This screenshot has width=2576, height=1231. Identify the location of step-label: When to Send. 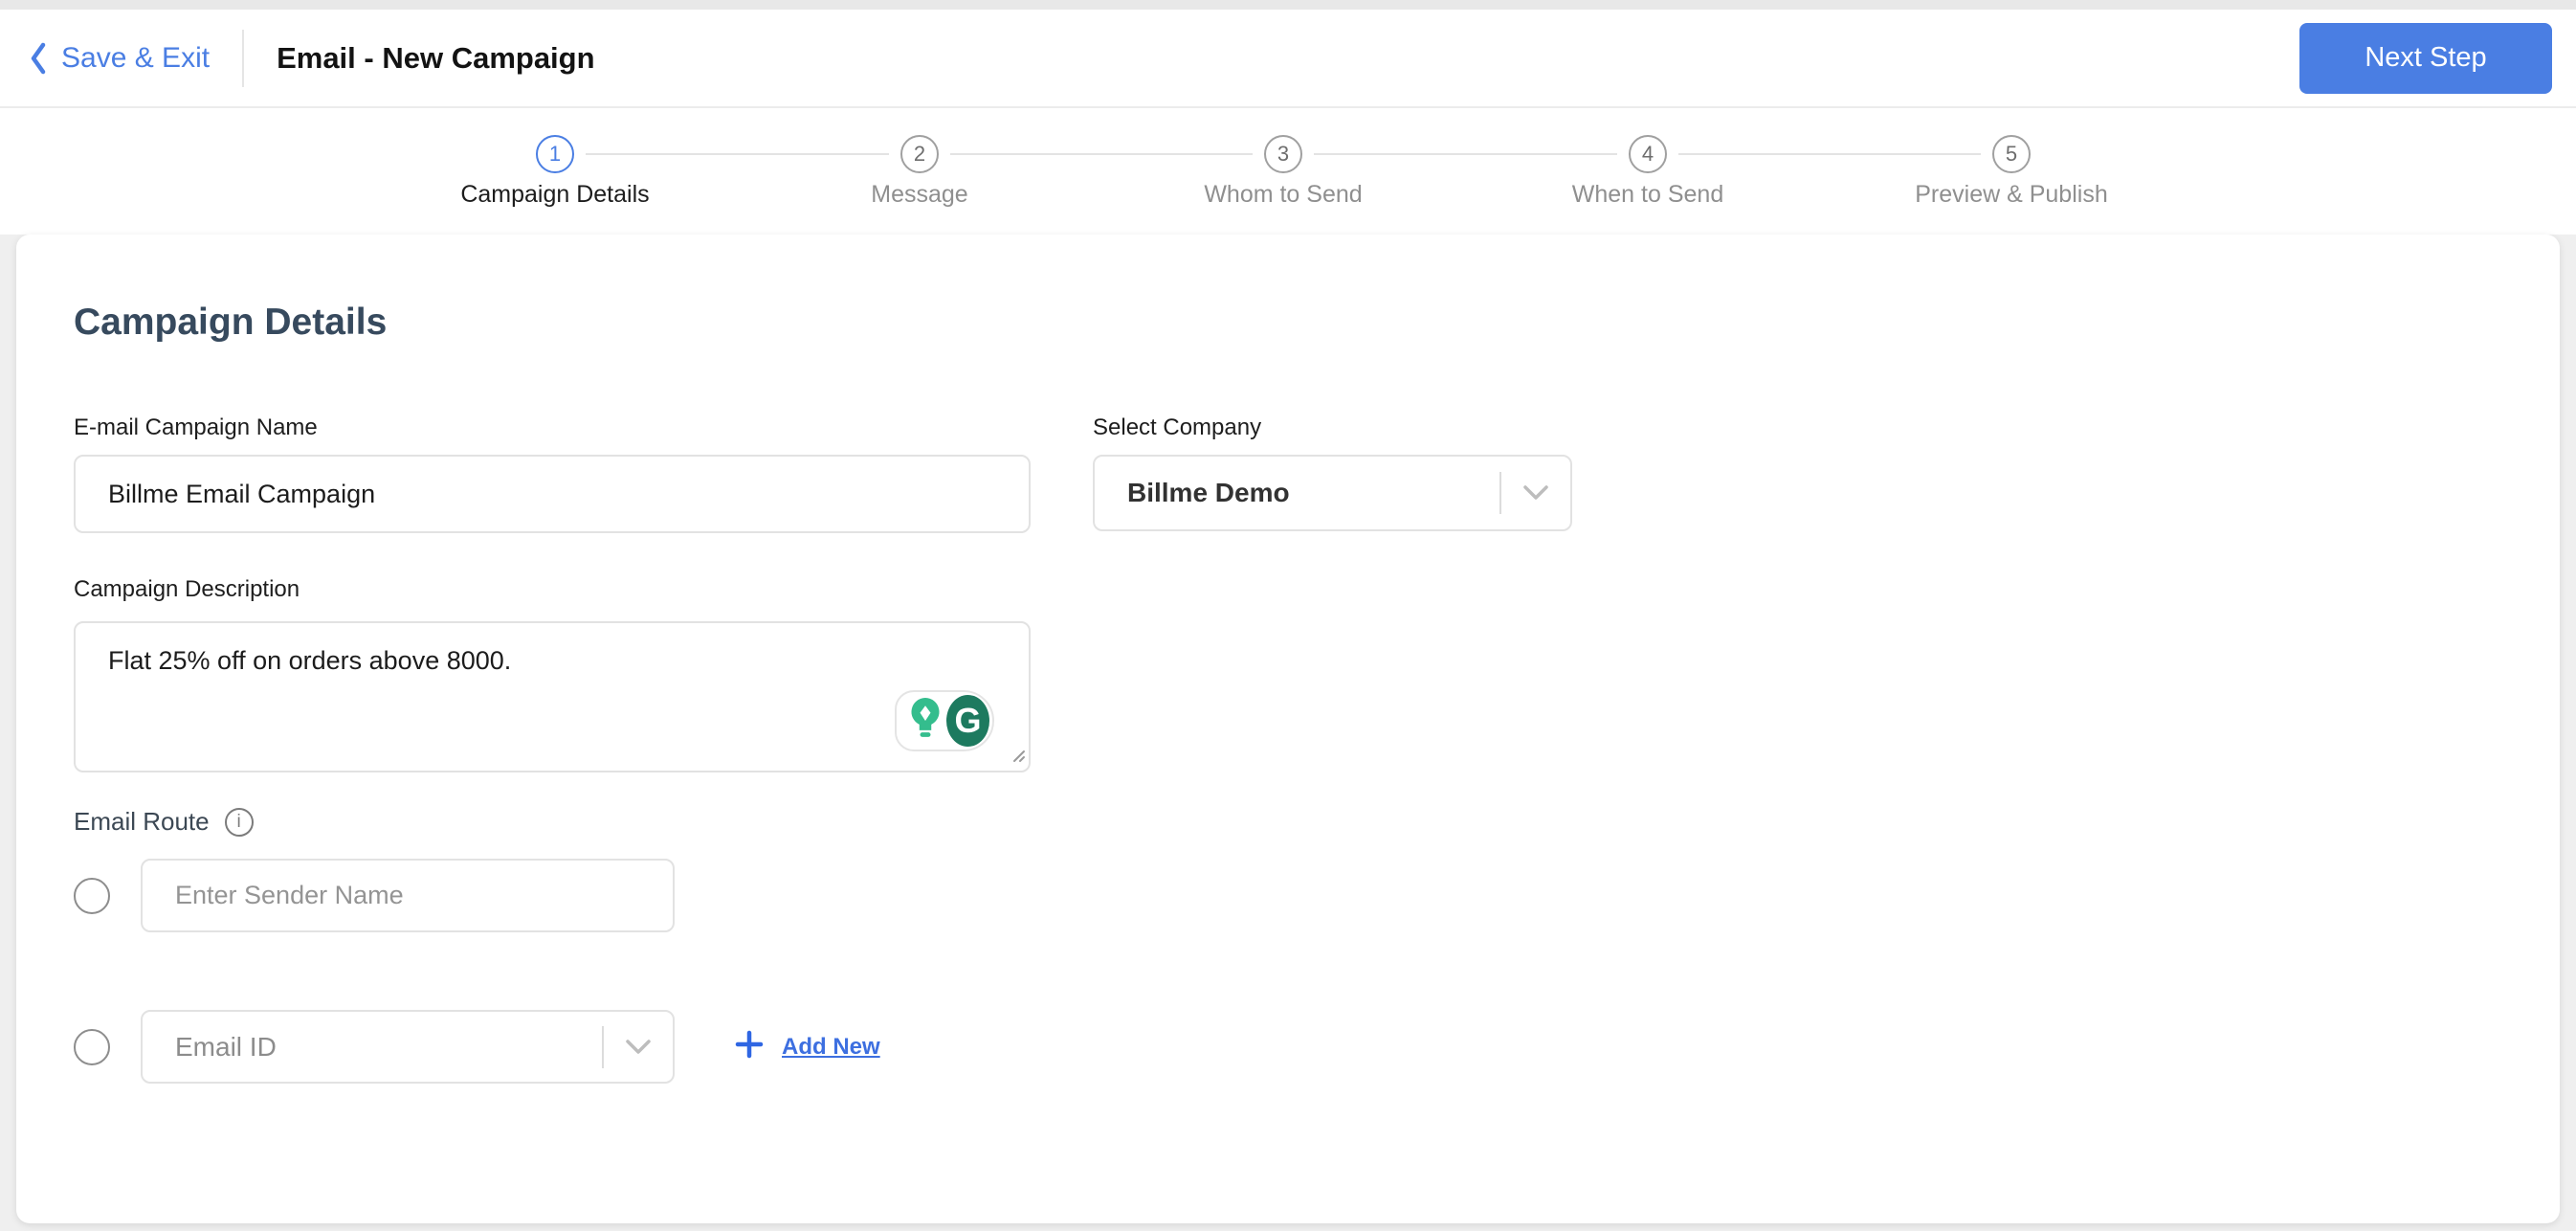
(1647, 194).